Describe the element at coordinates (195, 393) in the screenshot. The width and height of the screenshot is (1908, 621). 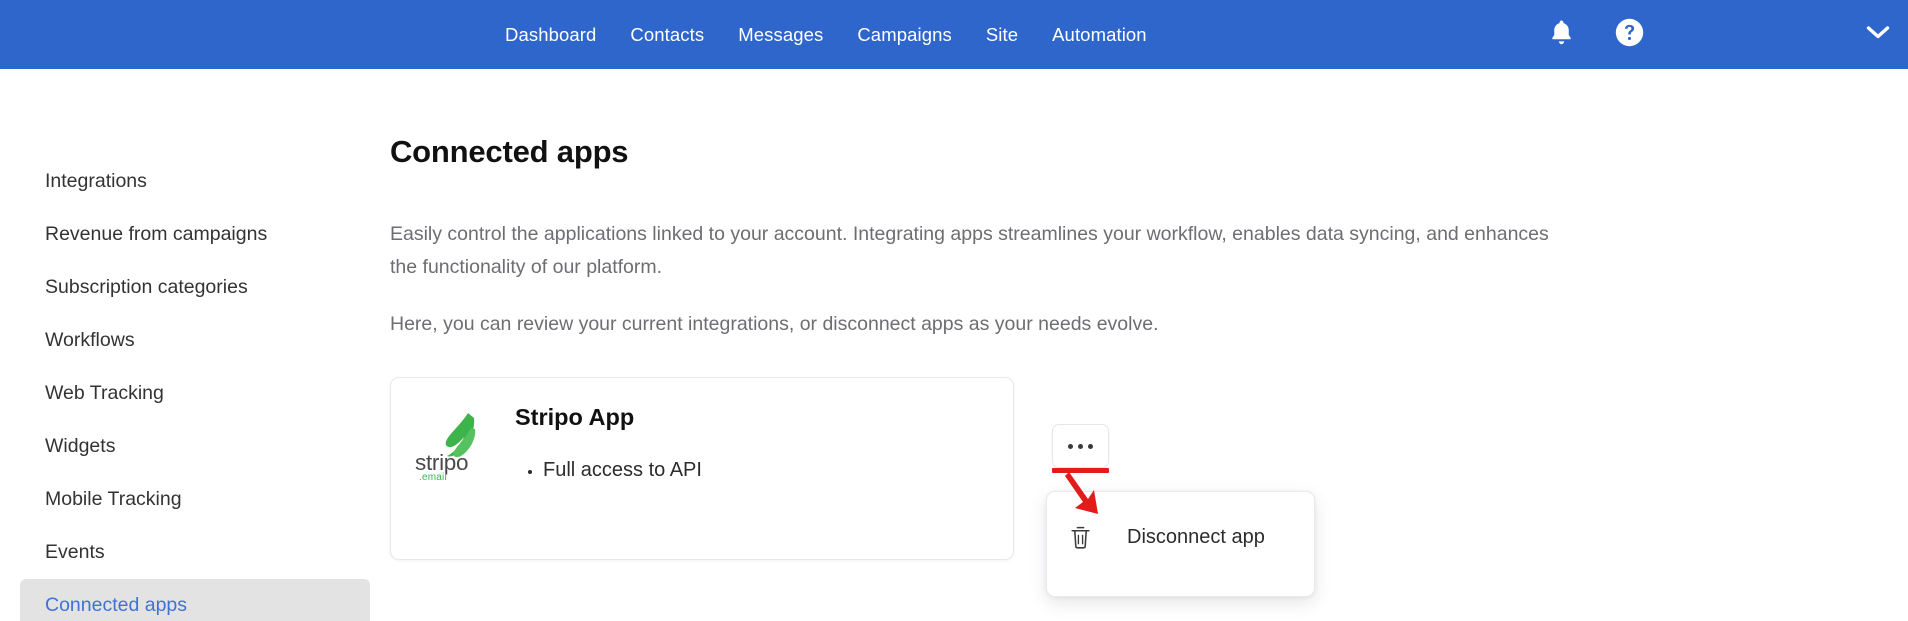
I see `sidebar-item-web-tracking: Web Tracking` at that location.